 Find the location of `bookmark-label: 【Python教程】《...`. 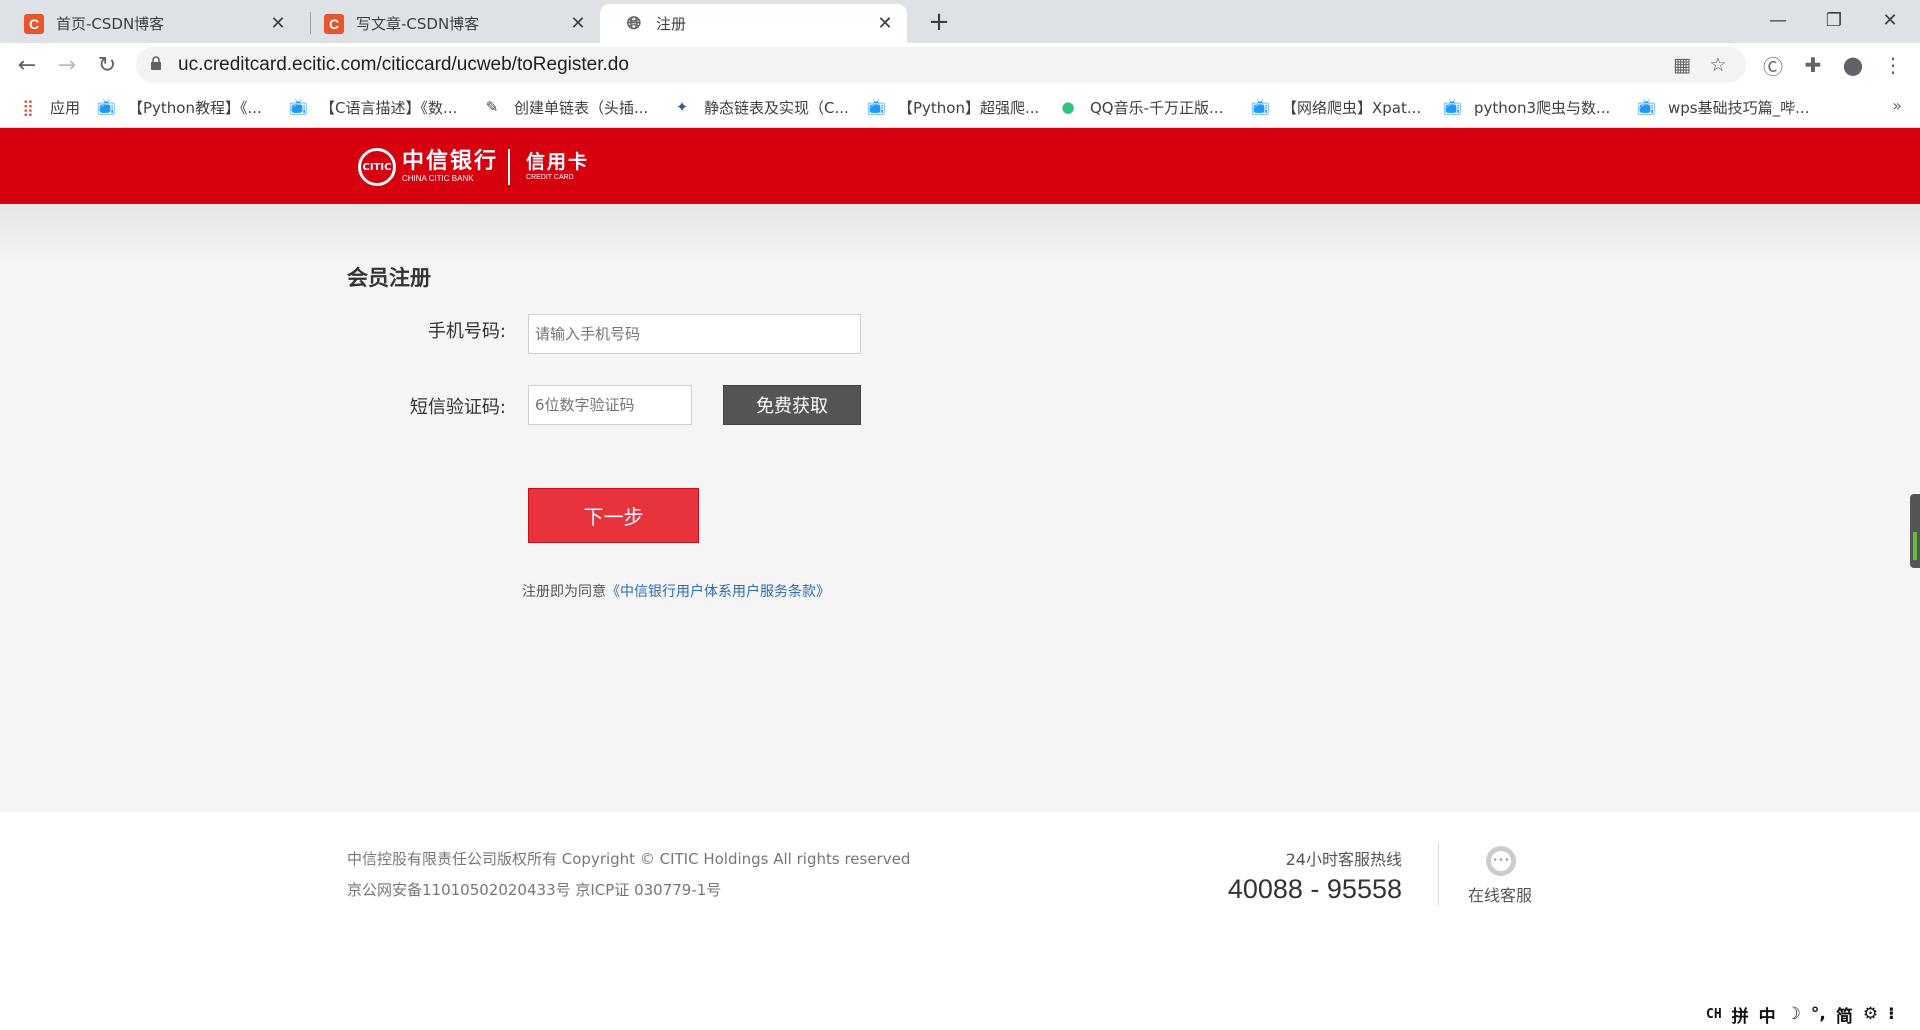

bookmark-label: 【Python教程】《... is located at coordinates (195, 107).